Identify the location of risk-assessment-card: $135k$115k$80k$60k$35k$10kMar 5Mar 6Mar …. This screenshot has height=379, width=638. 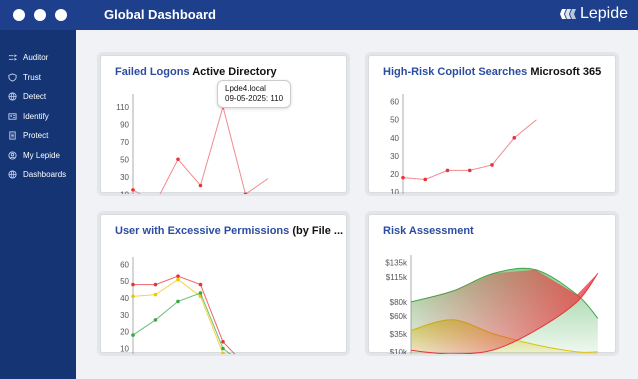
(492, 284).